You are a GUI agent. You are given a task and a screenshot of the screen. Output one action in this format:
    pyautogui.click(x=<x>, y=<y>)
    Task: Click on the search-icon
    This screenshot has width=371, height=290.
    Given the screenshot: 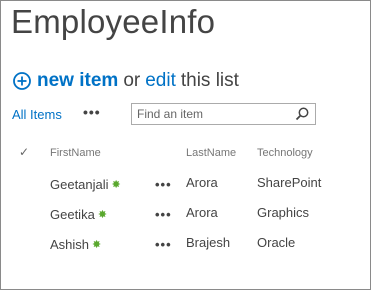 What is the action you would take?
    pyautogui.click(x=302, y=114)
    